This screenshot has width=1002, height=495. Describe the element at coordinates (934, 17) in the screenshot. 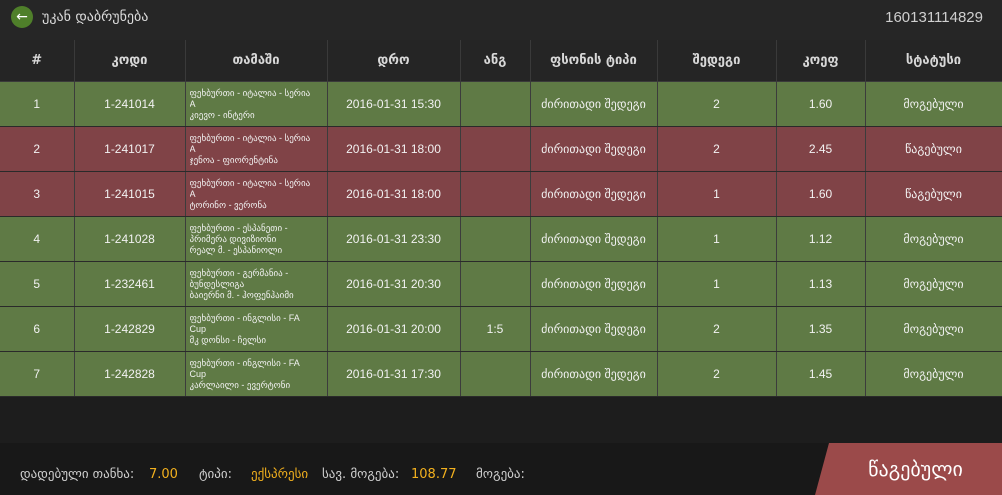

I see `ticket-id: 160131114829` at that location.